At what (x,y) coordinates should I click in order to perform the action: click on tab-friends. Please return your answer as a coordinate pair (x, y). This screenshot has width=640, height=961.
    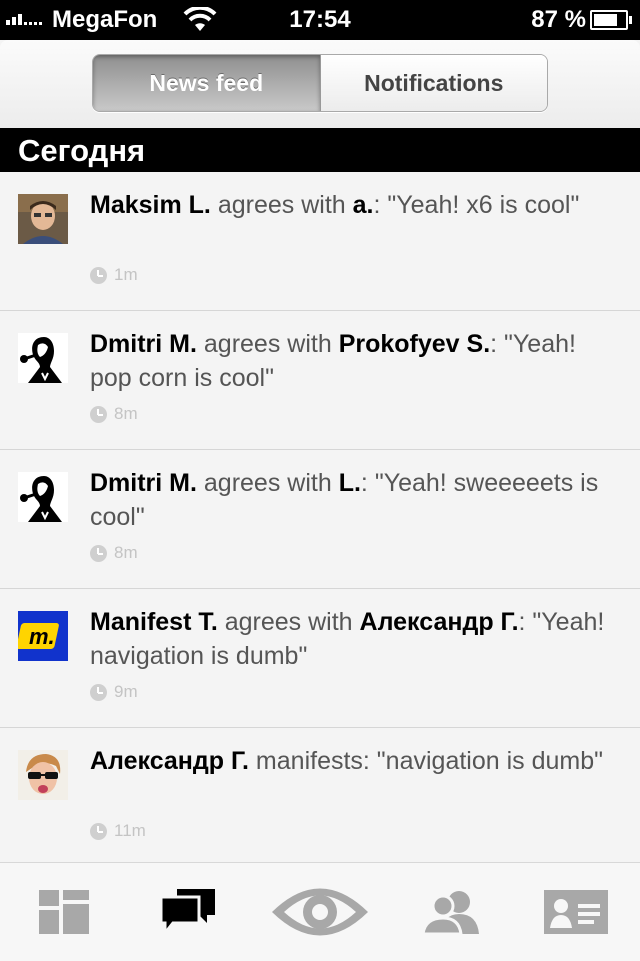
    Looking at the image, I should click on (452, 912).